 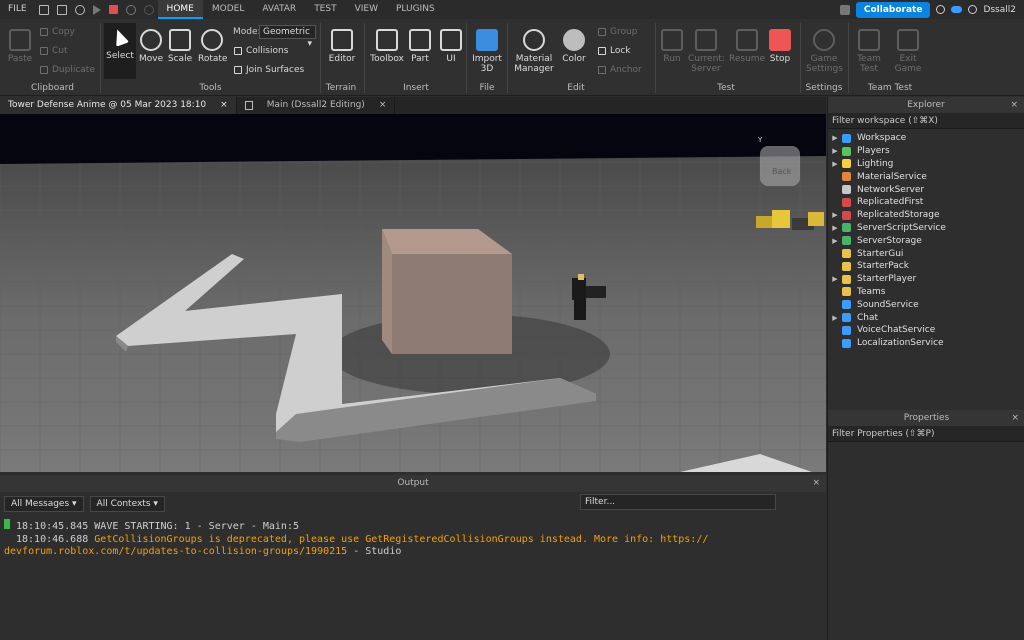 I want to click on part-button: Part, so click(x=420, y=46).